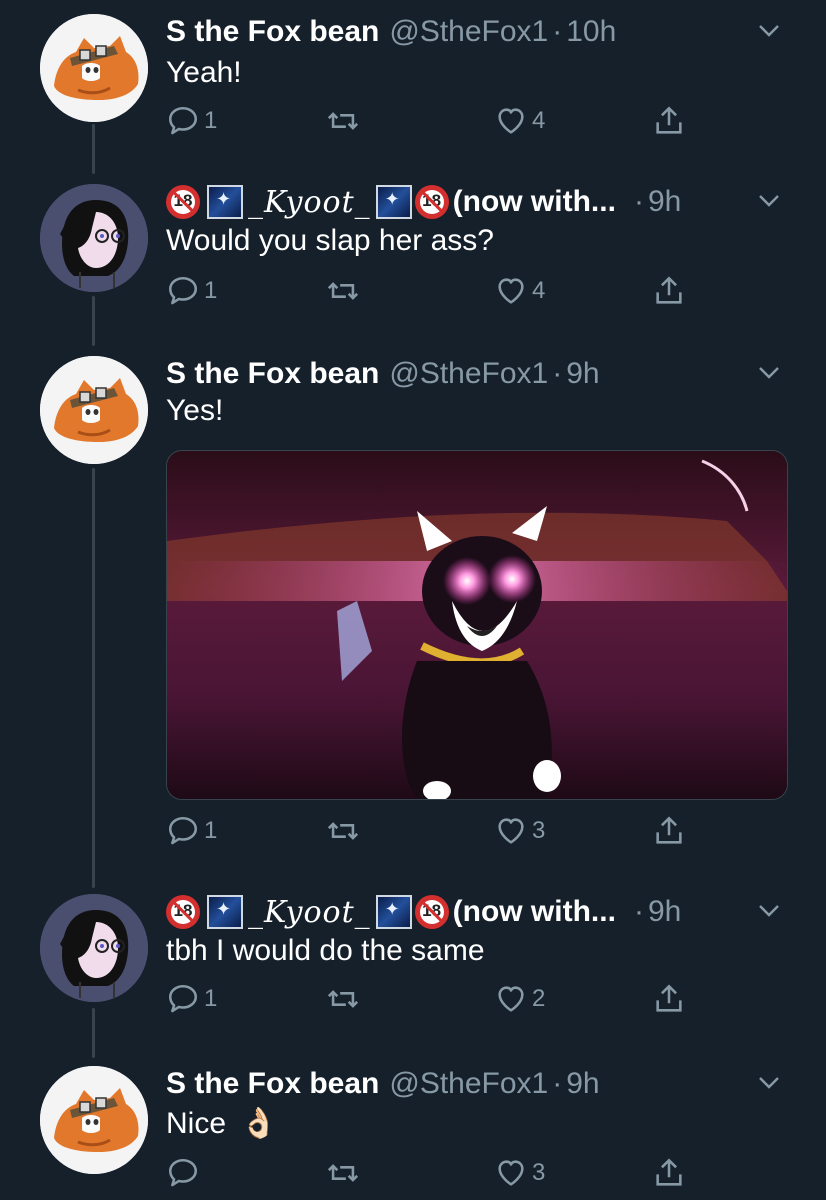 Image resolution: width=826 pixels, height=1200 pixels. Describe the element at coordinates (519, 999) in the screenshot. I see `like-button: 2` at that location.